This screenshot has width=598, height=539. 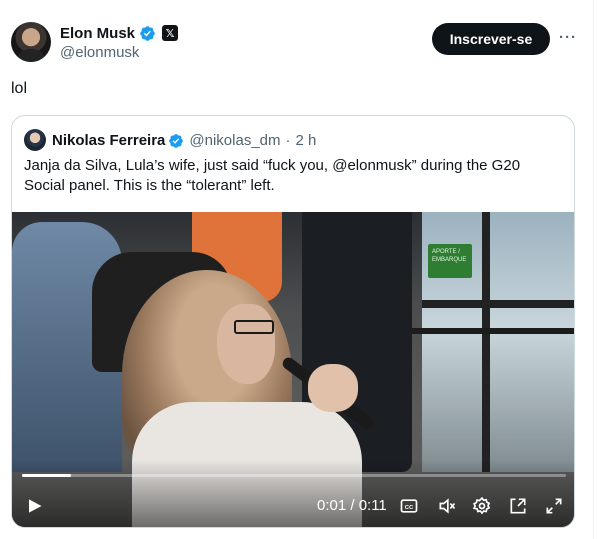 I want to click on progress-fill, so click(x=46, y=475).